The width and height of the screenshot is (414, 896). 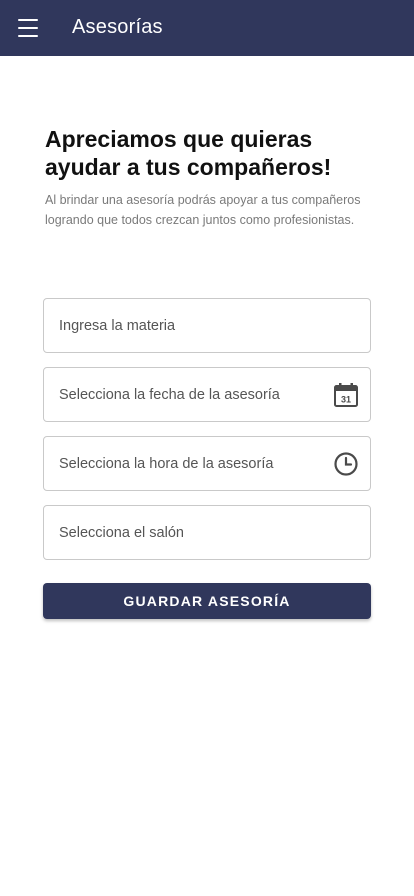 What do you see at coordinates (189, 394) in the screenshot?
I see `date-input` at bounding box center [189, 394].